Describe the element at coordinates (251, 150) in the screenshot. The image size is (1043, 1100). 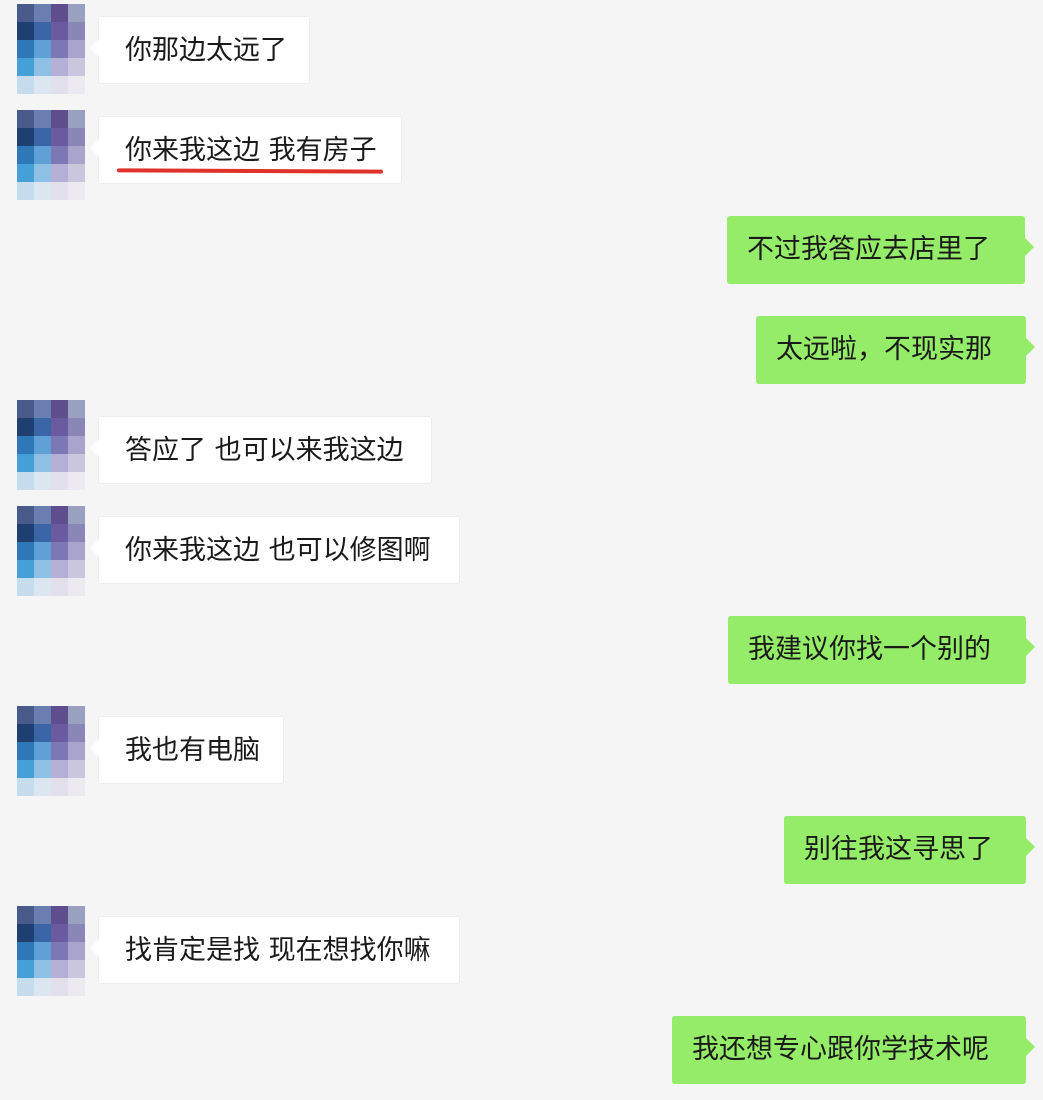
I see `message-text: 你来我这边 我有房子` at that location.